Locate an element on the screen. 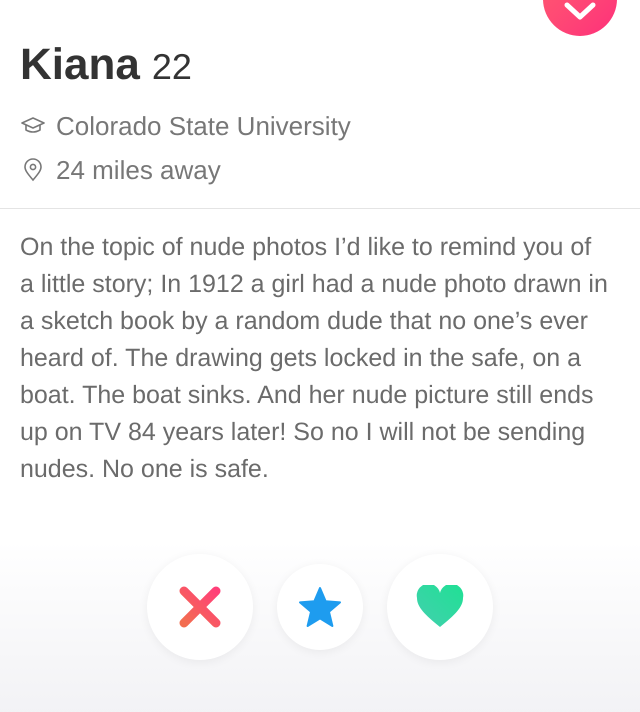  profile-age: 22 is located at coordinates (172, 67).